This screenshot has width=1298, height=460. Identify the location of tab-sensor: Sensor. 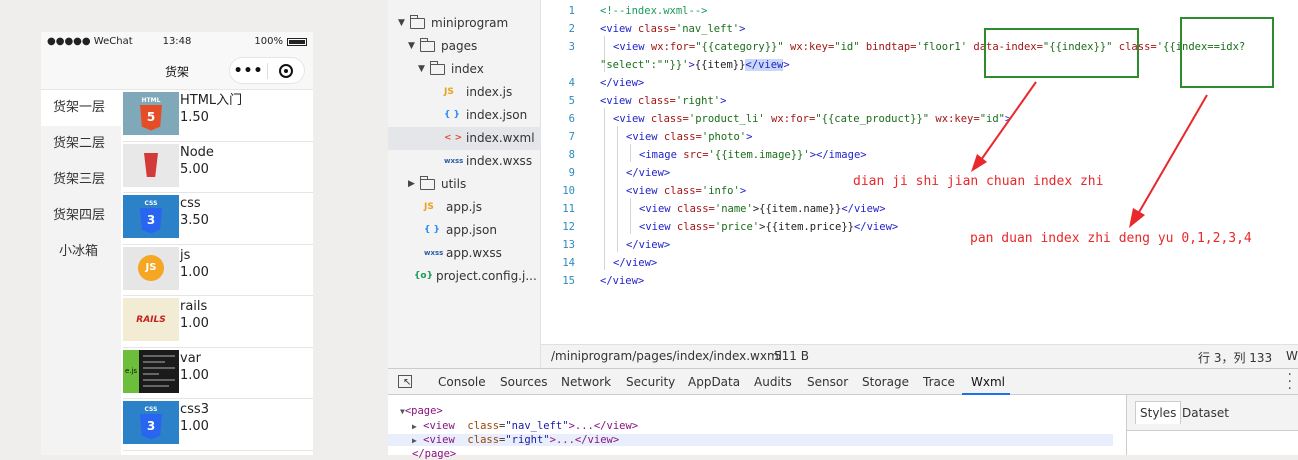
(827, 382).